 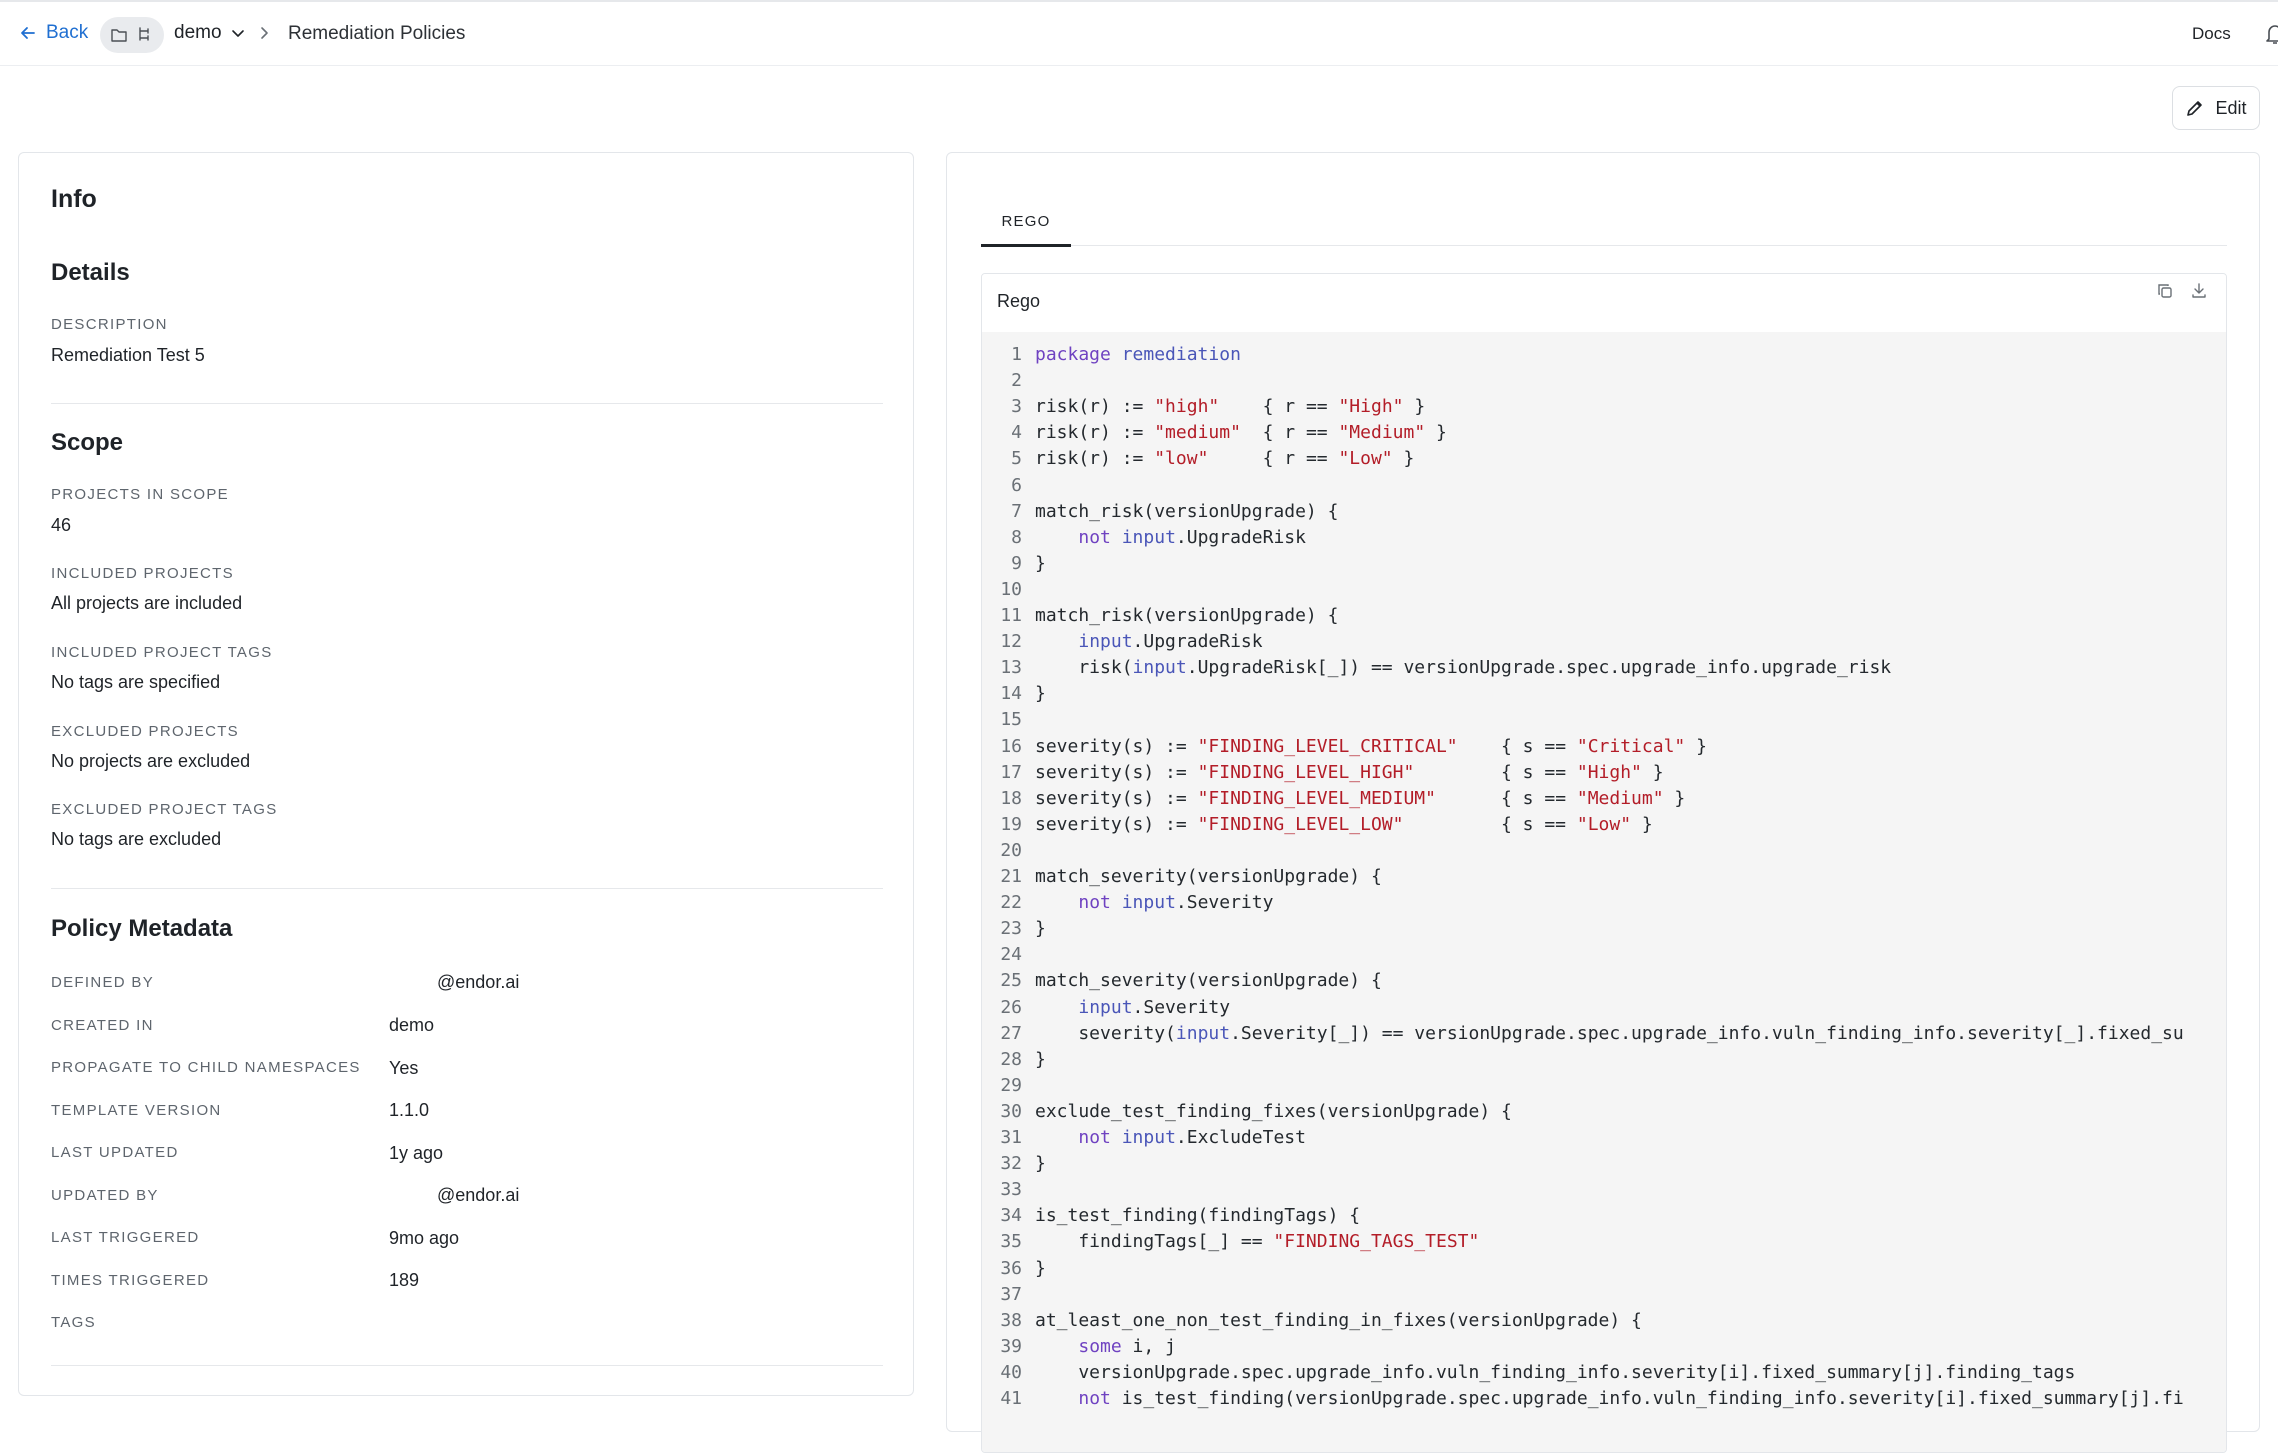 I want to click on code-line: 21 match_severity(versionUpgrade) {, so click(x=1182, y=877).